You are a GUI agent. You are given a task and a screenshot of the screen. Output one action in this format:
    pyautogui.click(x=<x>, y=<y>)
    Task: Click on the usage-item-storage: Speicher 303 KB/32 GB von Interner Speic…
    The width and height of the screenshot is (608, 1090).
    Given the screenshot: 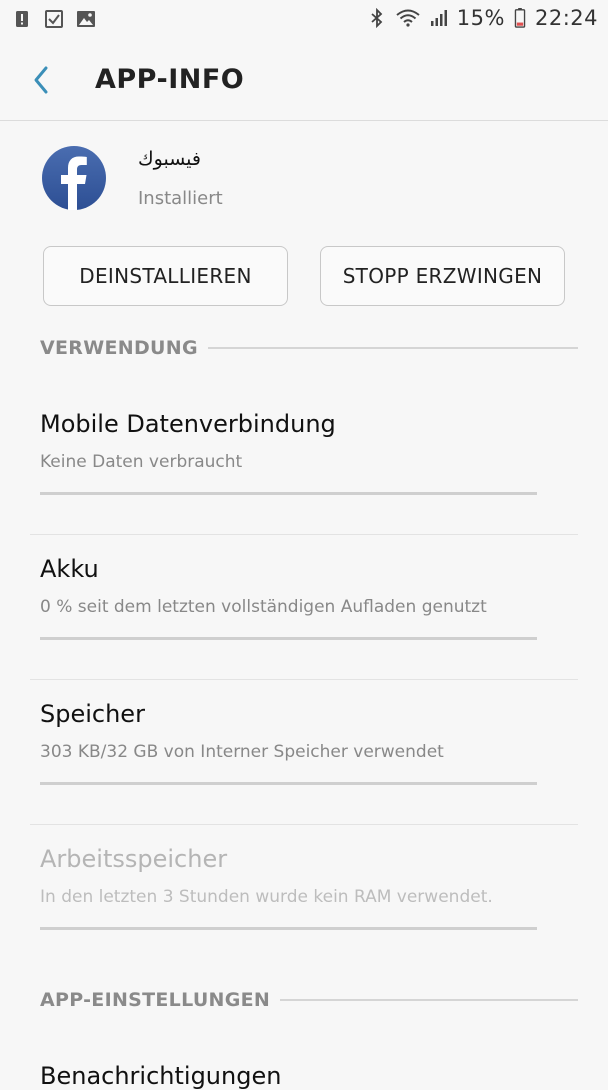 What is the action you would take?
    pyautogui.click(x=304, y=752)
    